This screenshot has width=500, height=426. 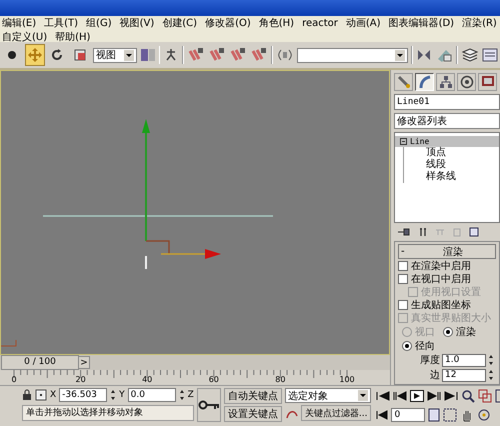 What do you see at coordinates (447, 121) in the screenshot?
I see `modifier-list-dropdown: 修改器列表` at bounding box center [447, 121].